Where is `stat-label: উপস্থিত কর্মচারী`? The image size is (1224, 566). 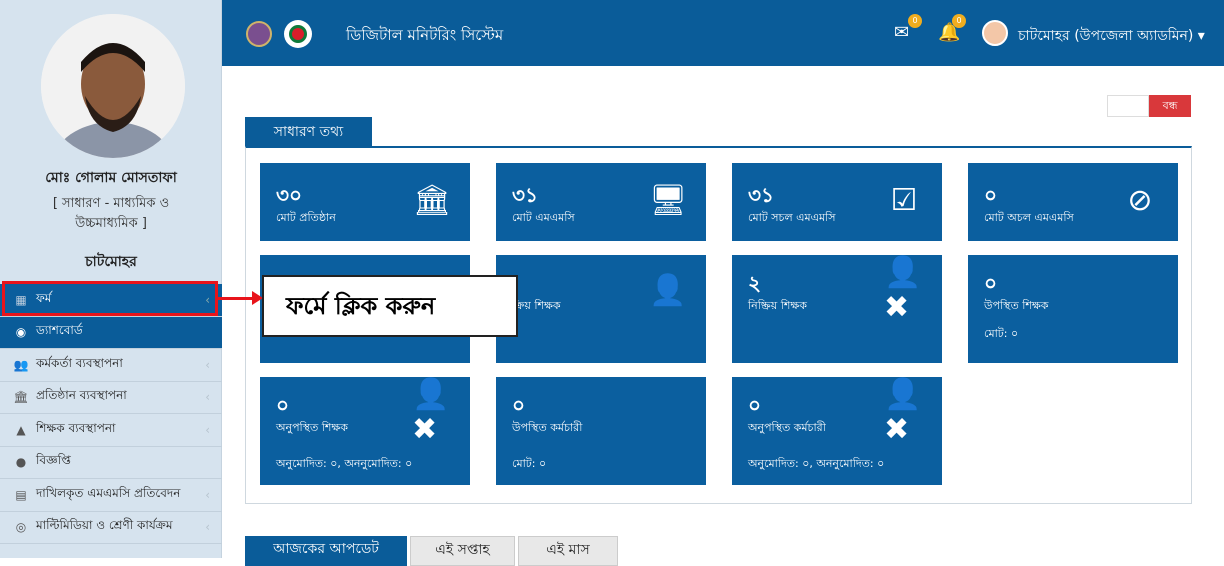
stat-label: উপস্থিত কর্মচারী is located at coordinates (547, 427).